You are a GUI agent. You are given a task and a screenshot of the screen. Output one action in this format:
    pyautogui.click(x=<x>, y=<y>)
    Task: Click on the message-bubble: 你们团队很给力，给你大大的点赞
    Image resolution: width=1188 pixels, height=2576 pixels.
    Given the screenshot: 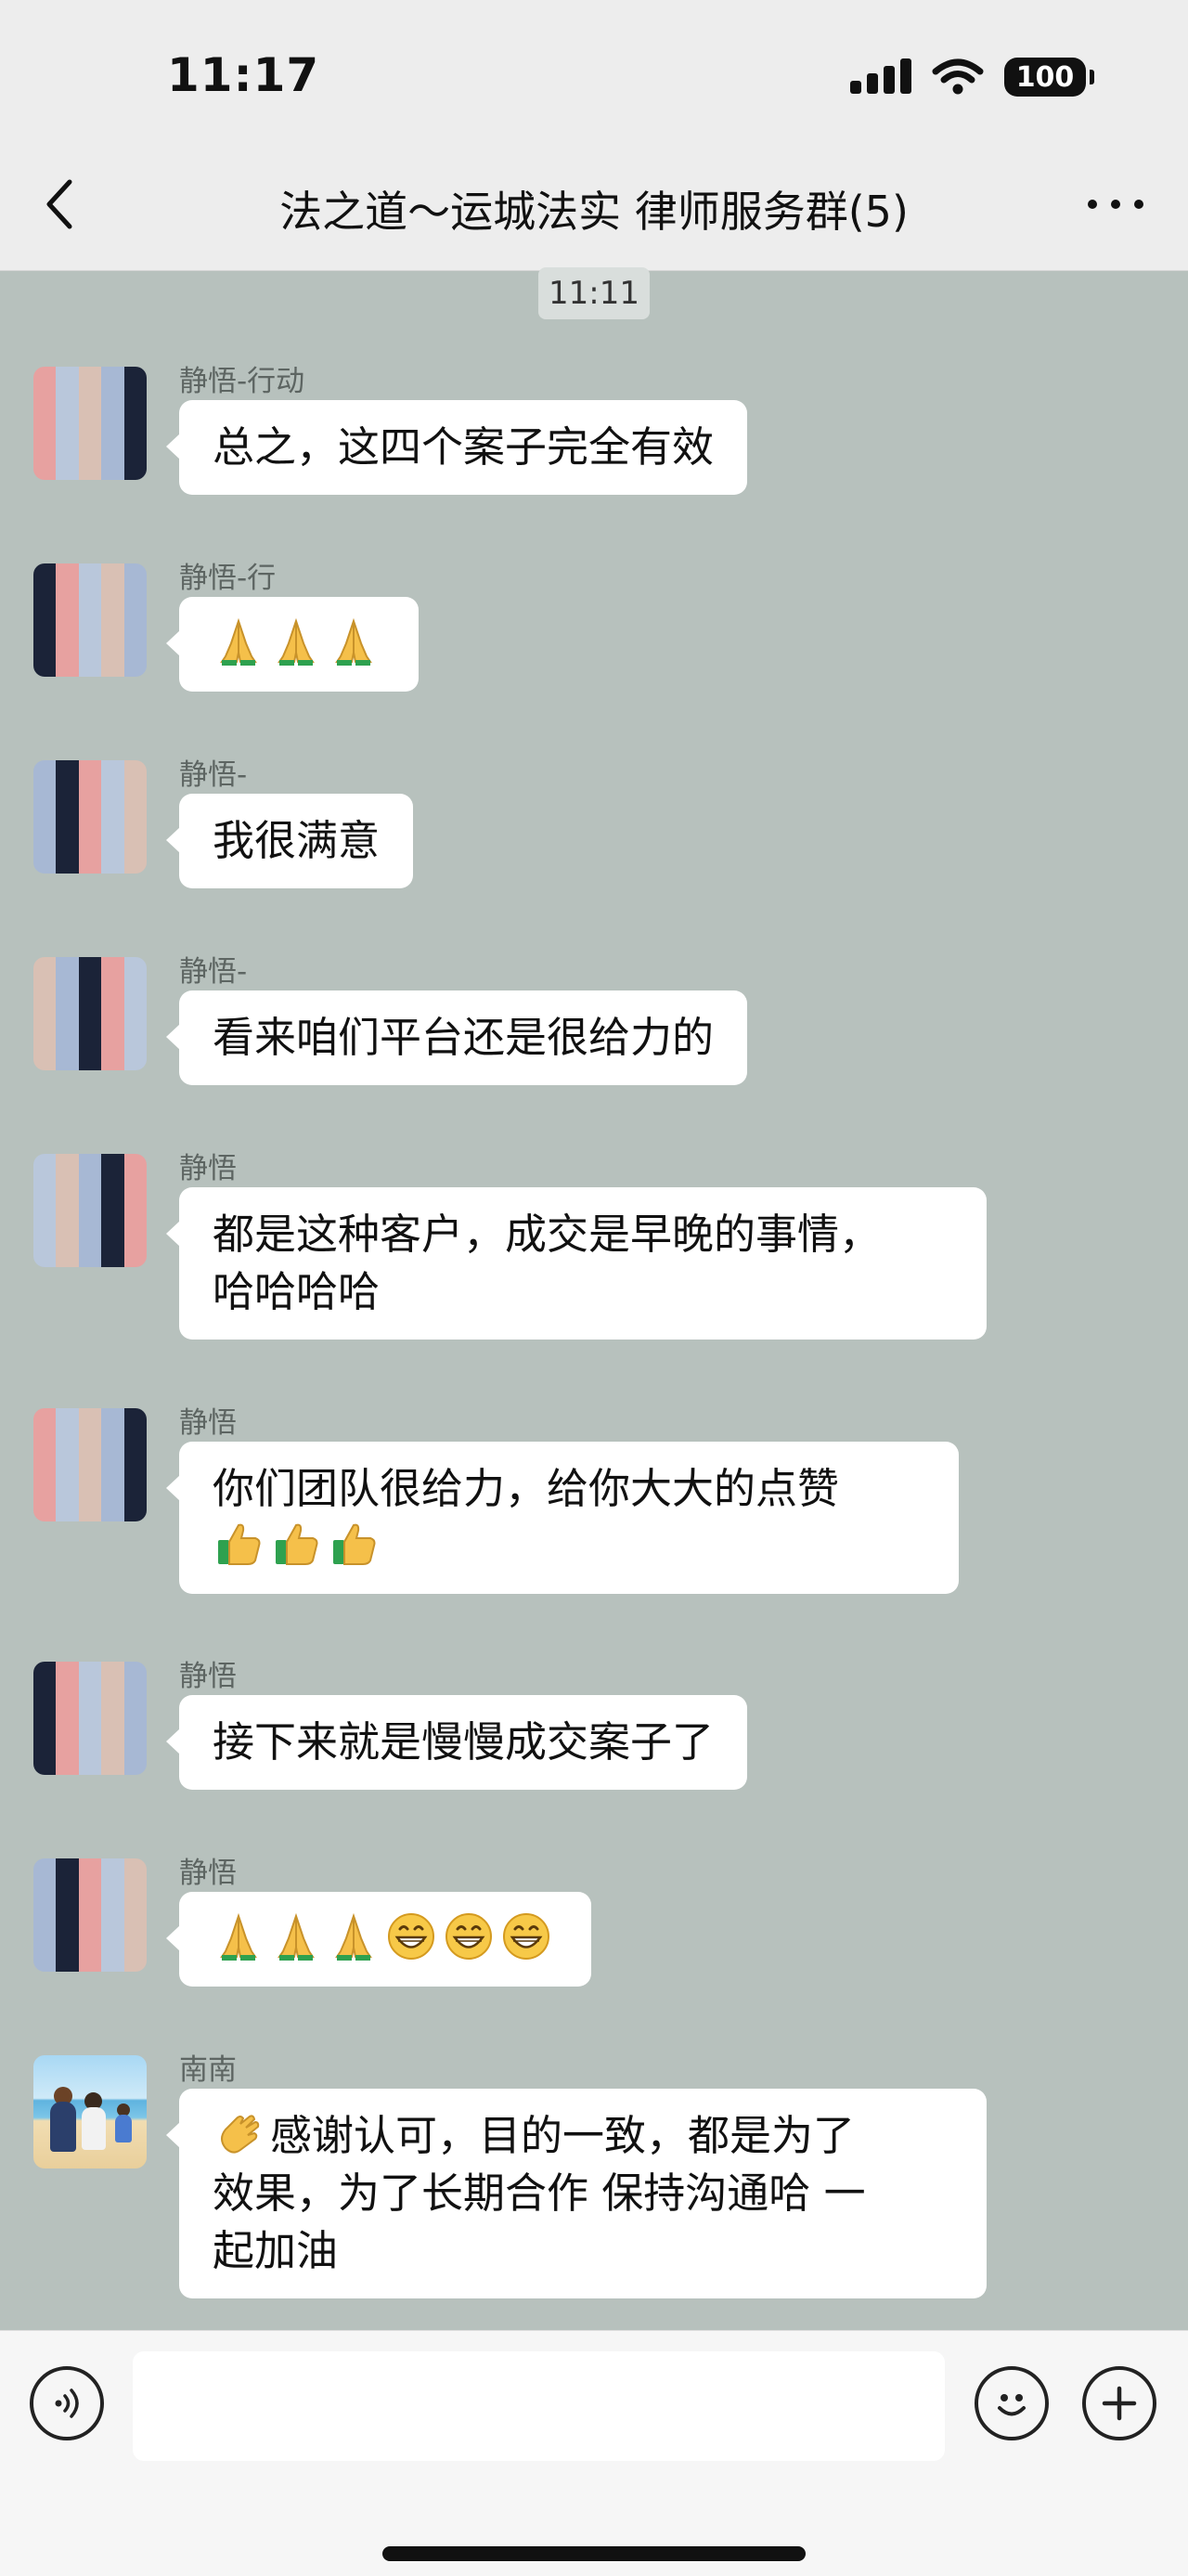 What is the action you would take?
    pyautogui.click(x=562, y=1518)
    